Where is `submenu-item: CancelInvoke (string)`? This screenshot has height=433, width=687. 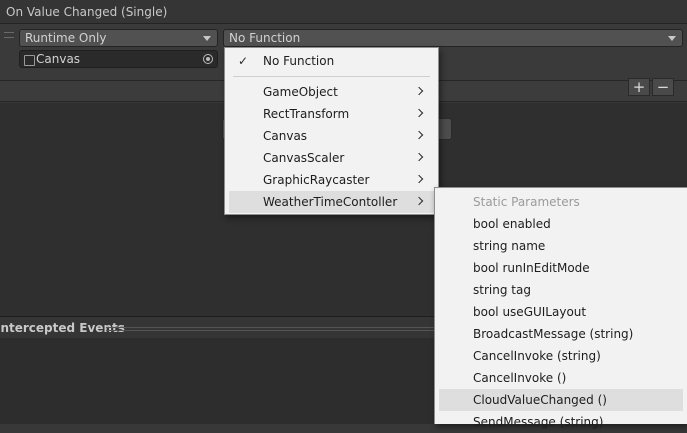 submenu-item: CancelInvoke (string) is located at coordinates (561, 356).